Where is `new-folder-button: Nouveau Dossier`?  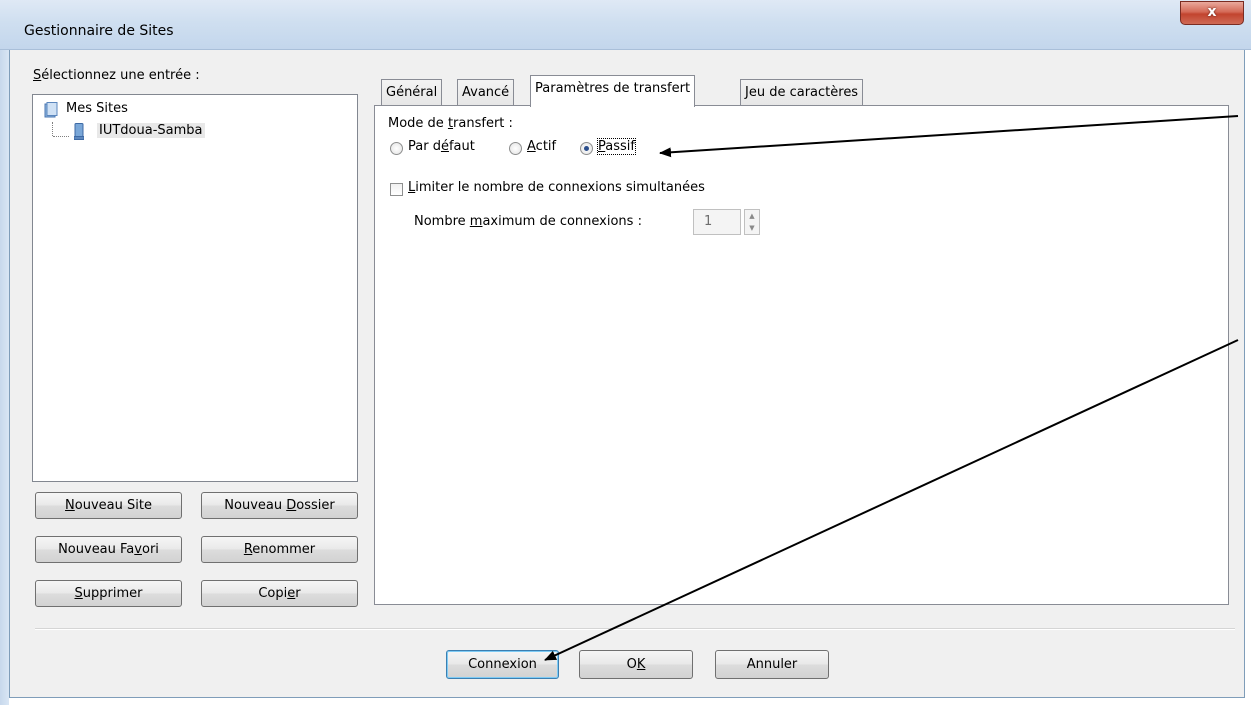 new-folder-button: Nouveau Dossier is located at coordinates (279, 505).